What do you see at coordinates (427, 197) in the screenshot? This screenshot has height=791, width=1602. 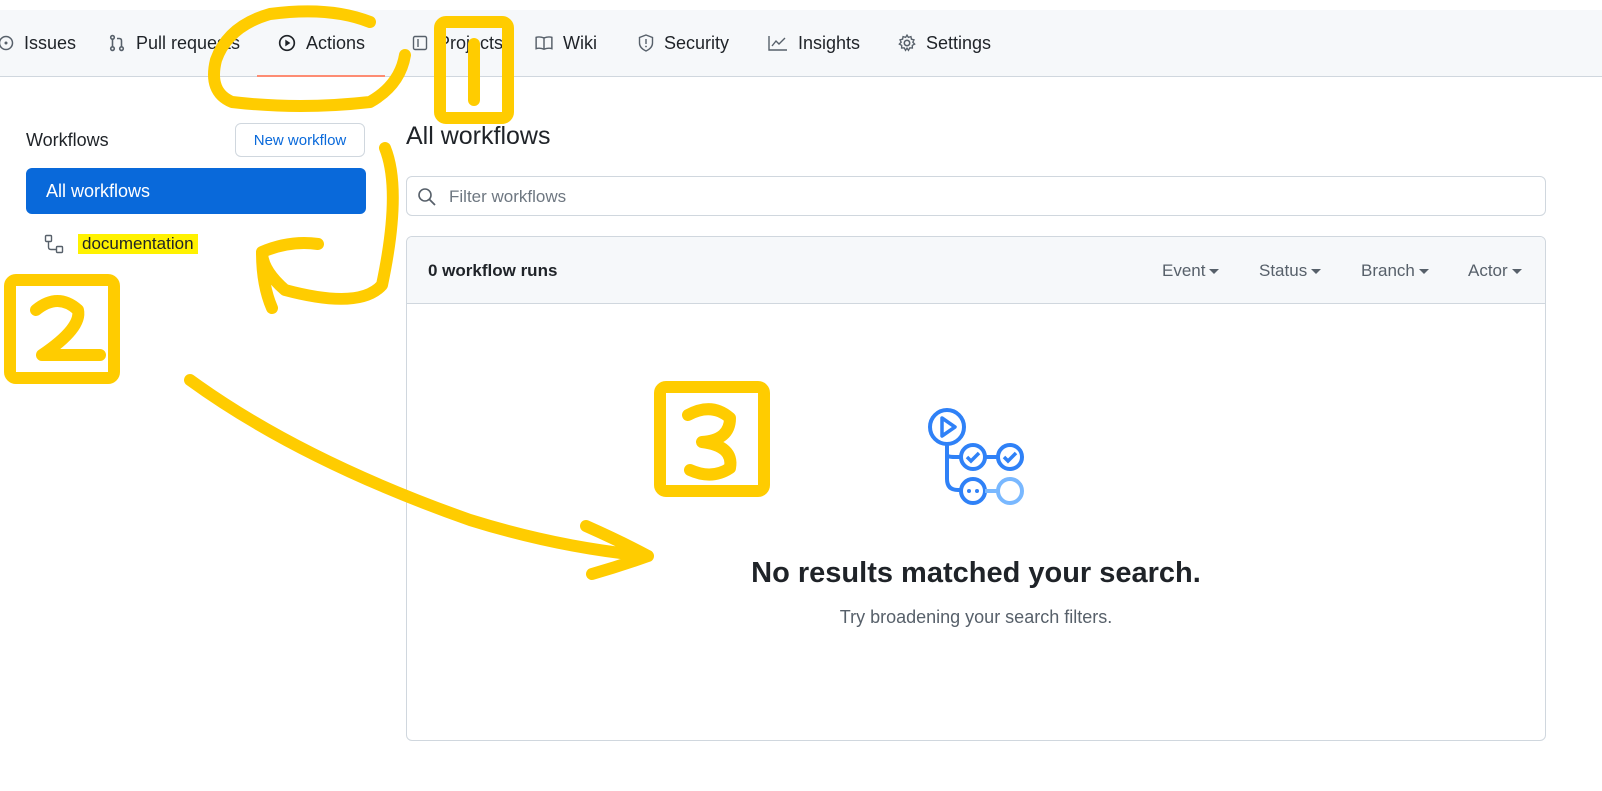 I see `search-icon` at bounding box center [427, 197].